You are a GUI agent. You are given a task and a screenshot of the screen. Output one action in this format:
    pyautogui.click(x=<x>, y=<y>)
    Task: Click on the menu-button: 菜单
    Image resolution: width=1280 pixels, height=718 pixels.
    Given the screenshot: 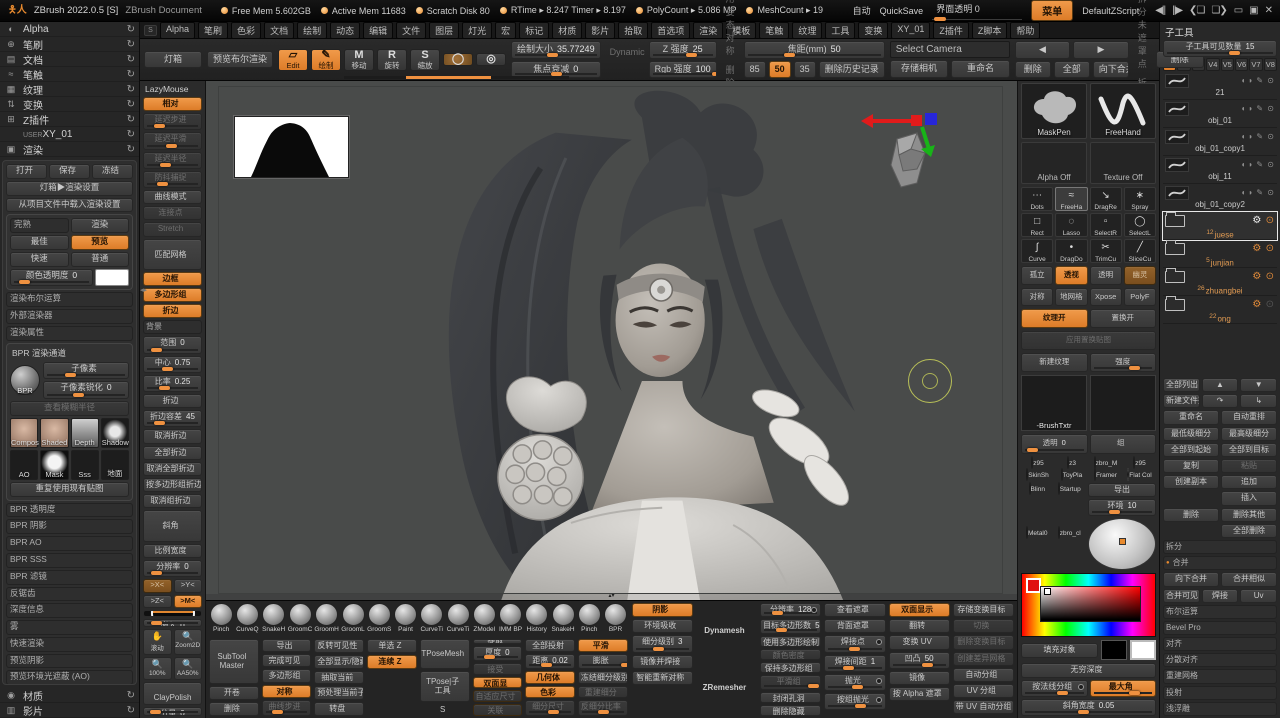 What is the action you would take?
    pyautogui.click(x=1052, y=10)
    